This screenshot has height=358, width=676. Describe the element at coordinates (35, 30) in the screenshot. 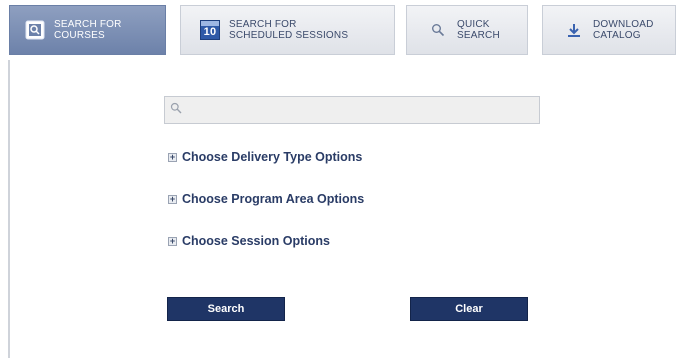

I see `course-search-icon` at that location.